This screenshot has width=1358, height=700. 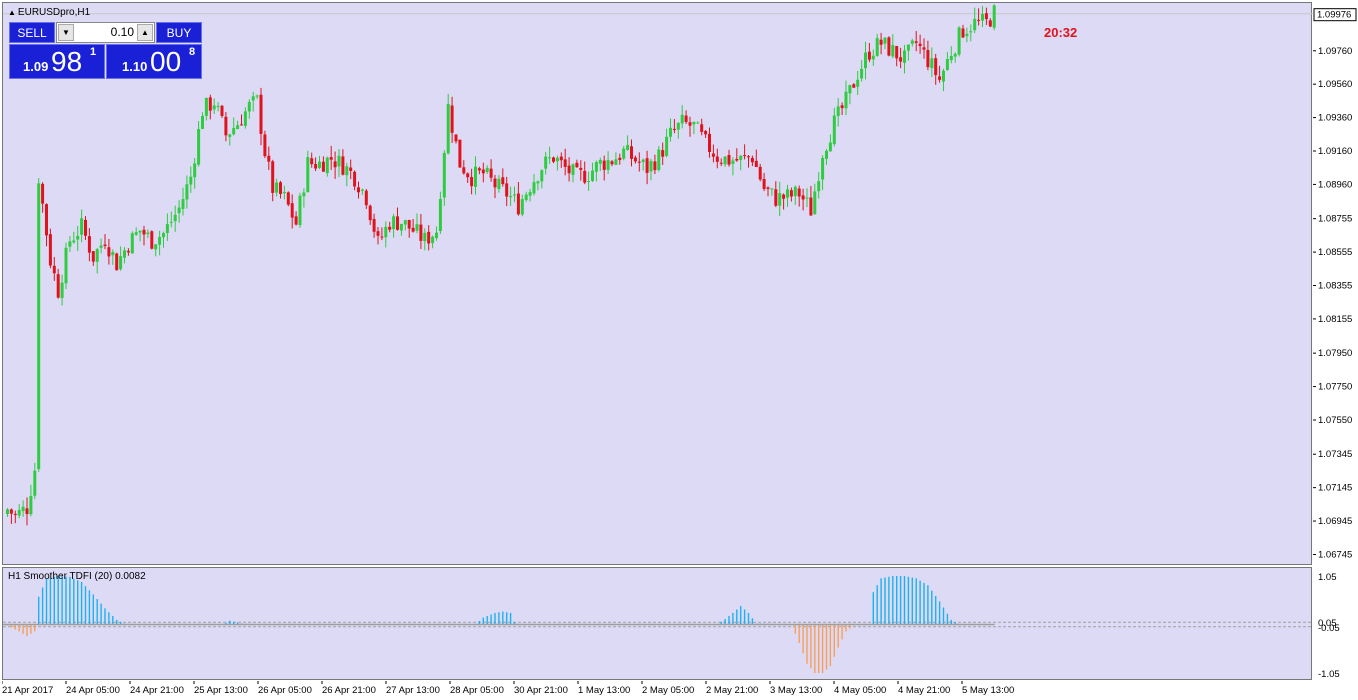 What do you see at coordinates (57, 61) in the screenshot?
I see `sell-price-quote: 1.09 98 1` at bounding box center [57, 61].